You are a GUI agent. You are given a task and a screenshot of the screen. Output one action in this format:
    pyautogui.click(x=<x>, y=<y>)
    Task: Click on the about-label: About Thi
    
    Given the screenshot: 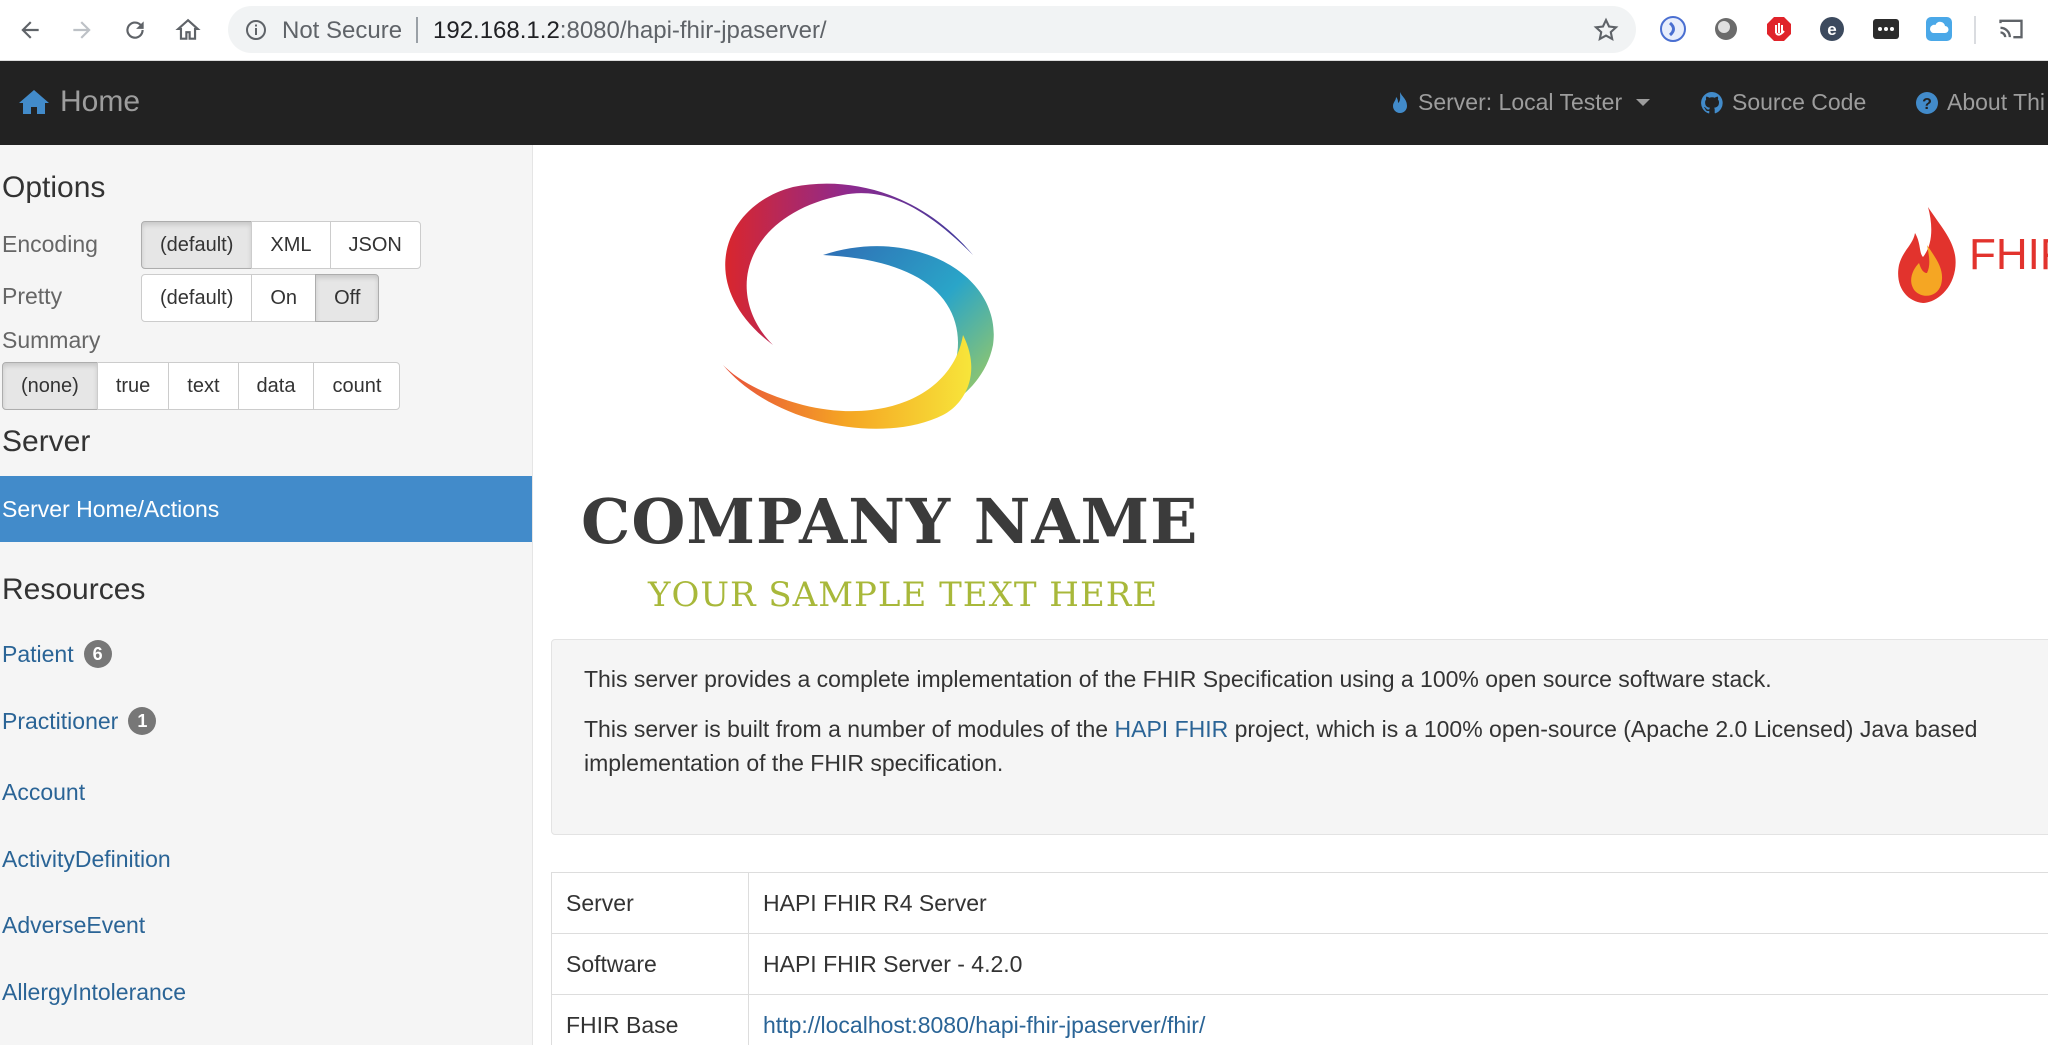 What is the action you would take?
    pyautogui.click(x=1996, y=102)
    